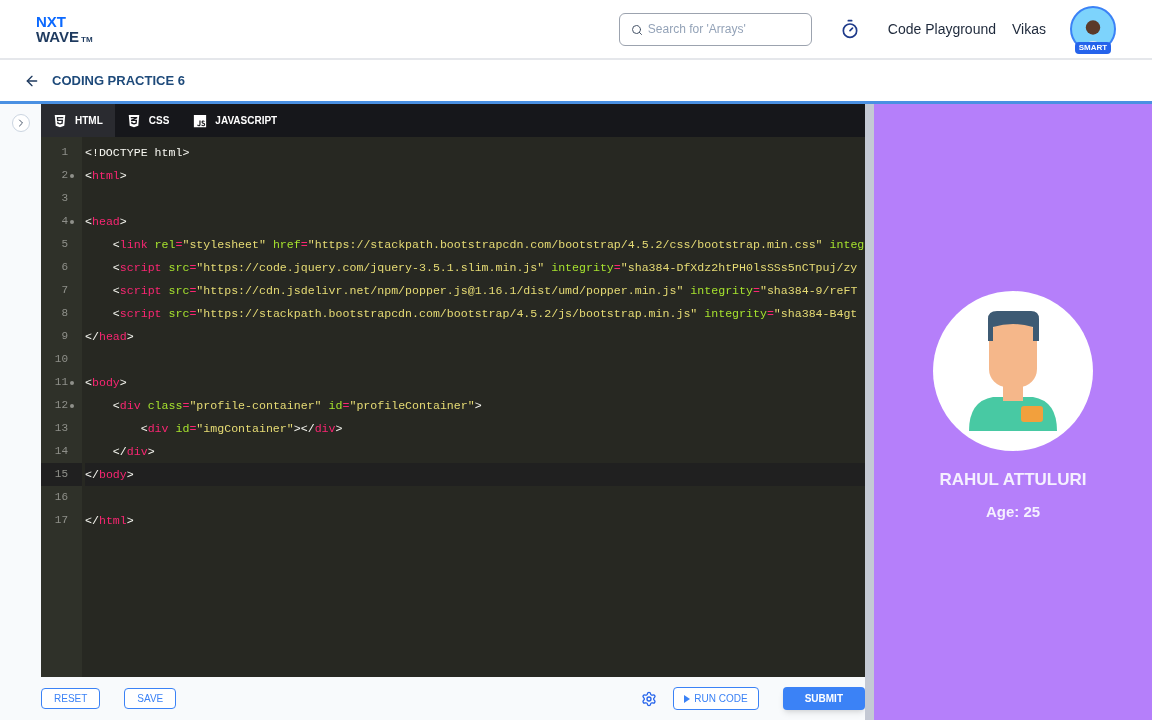  What do you see at coordinates (64, 268) in the screenshot?
I see `line-number: 6` at bounding box center [64, 268].